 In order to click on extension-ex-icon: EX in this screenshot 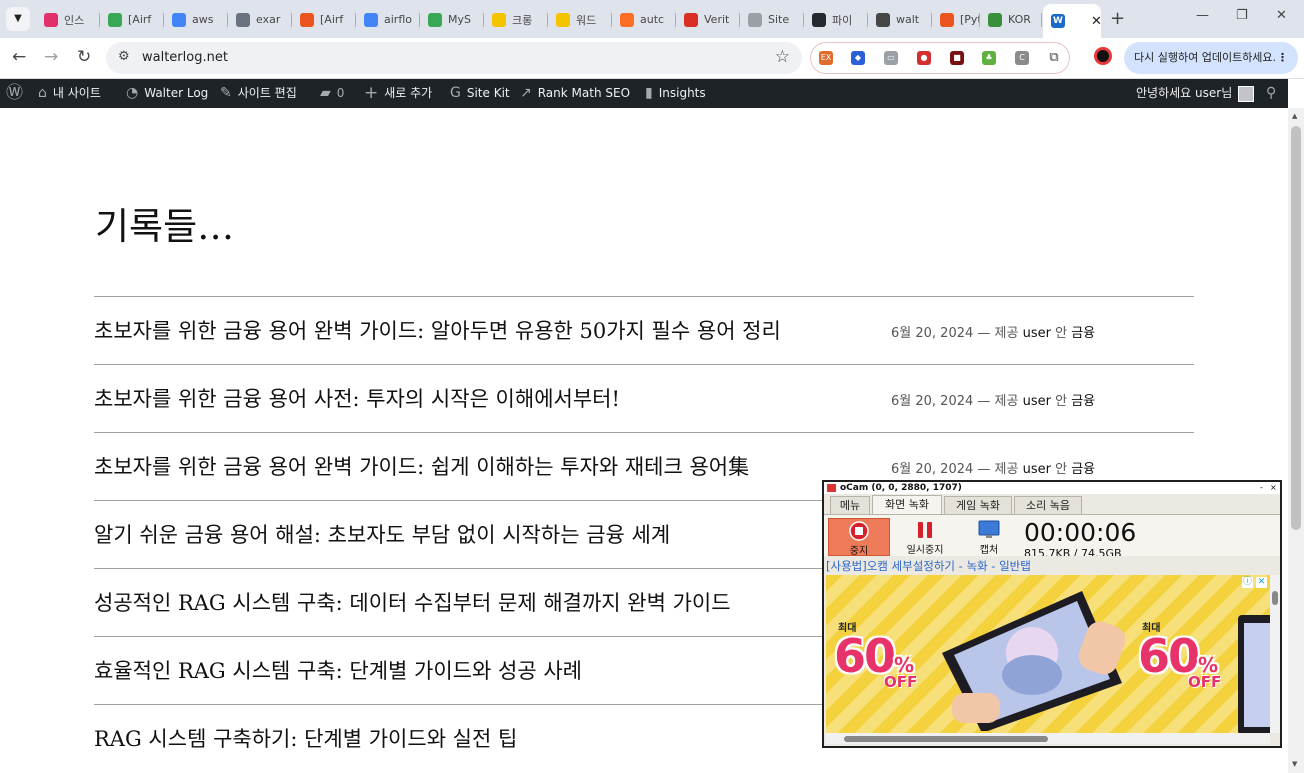, I will do `click(826, 58)`.